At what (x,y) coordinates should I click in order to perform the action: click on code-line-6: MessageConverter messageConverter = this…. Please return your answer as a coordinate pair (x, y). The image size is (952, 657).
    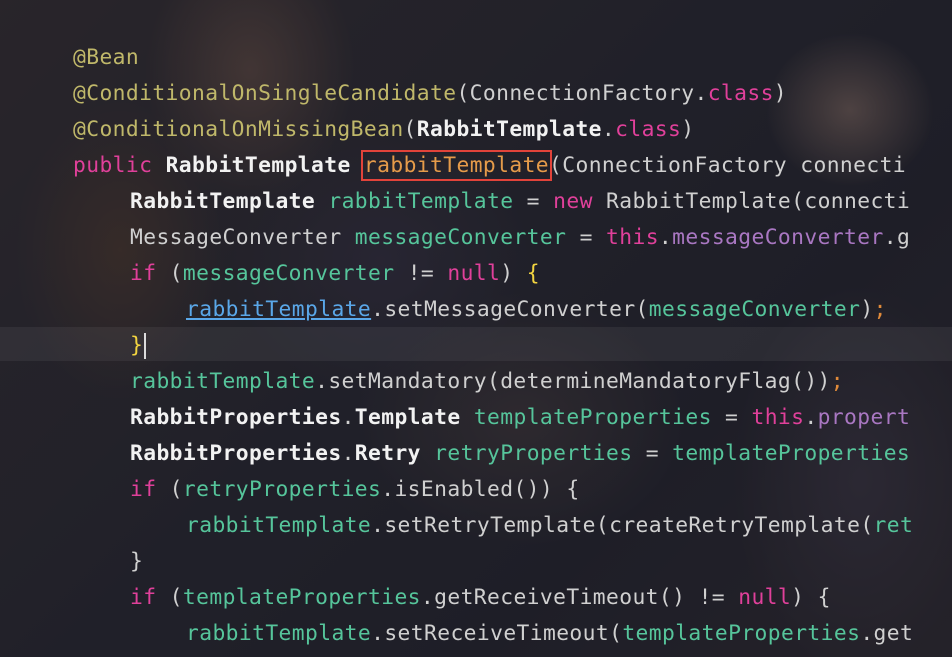
    Looking at the image, I should click on (520, 238).